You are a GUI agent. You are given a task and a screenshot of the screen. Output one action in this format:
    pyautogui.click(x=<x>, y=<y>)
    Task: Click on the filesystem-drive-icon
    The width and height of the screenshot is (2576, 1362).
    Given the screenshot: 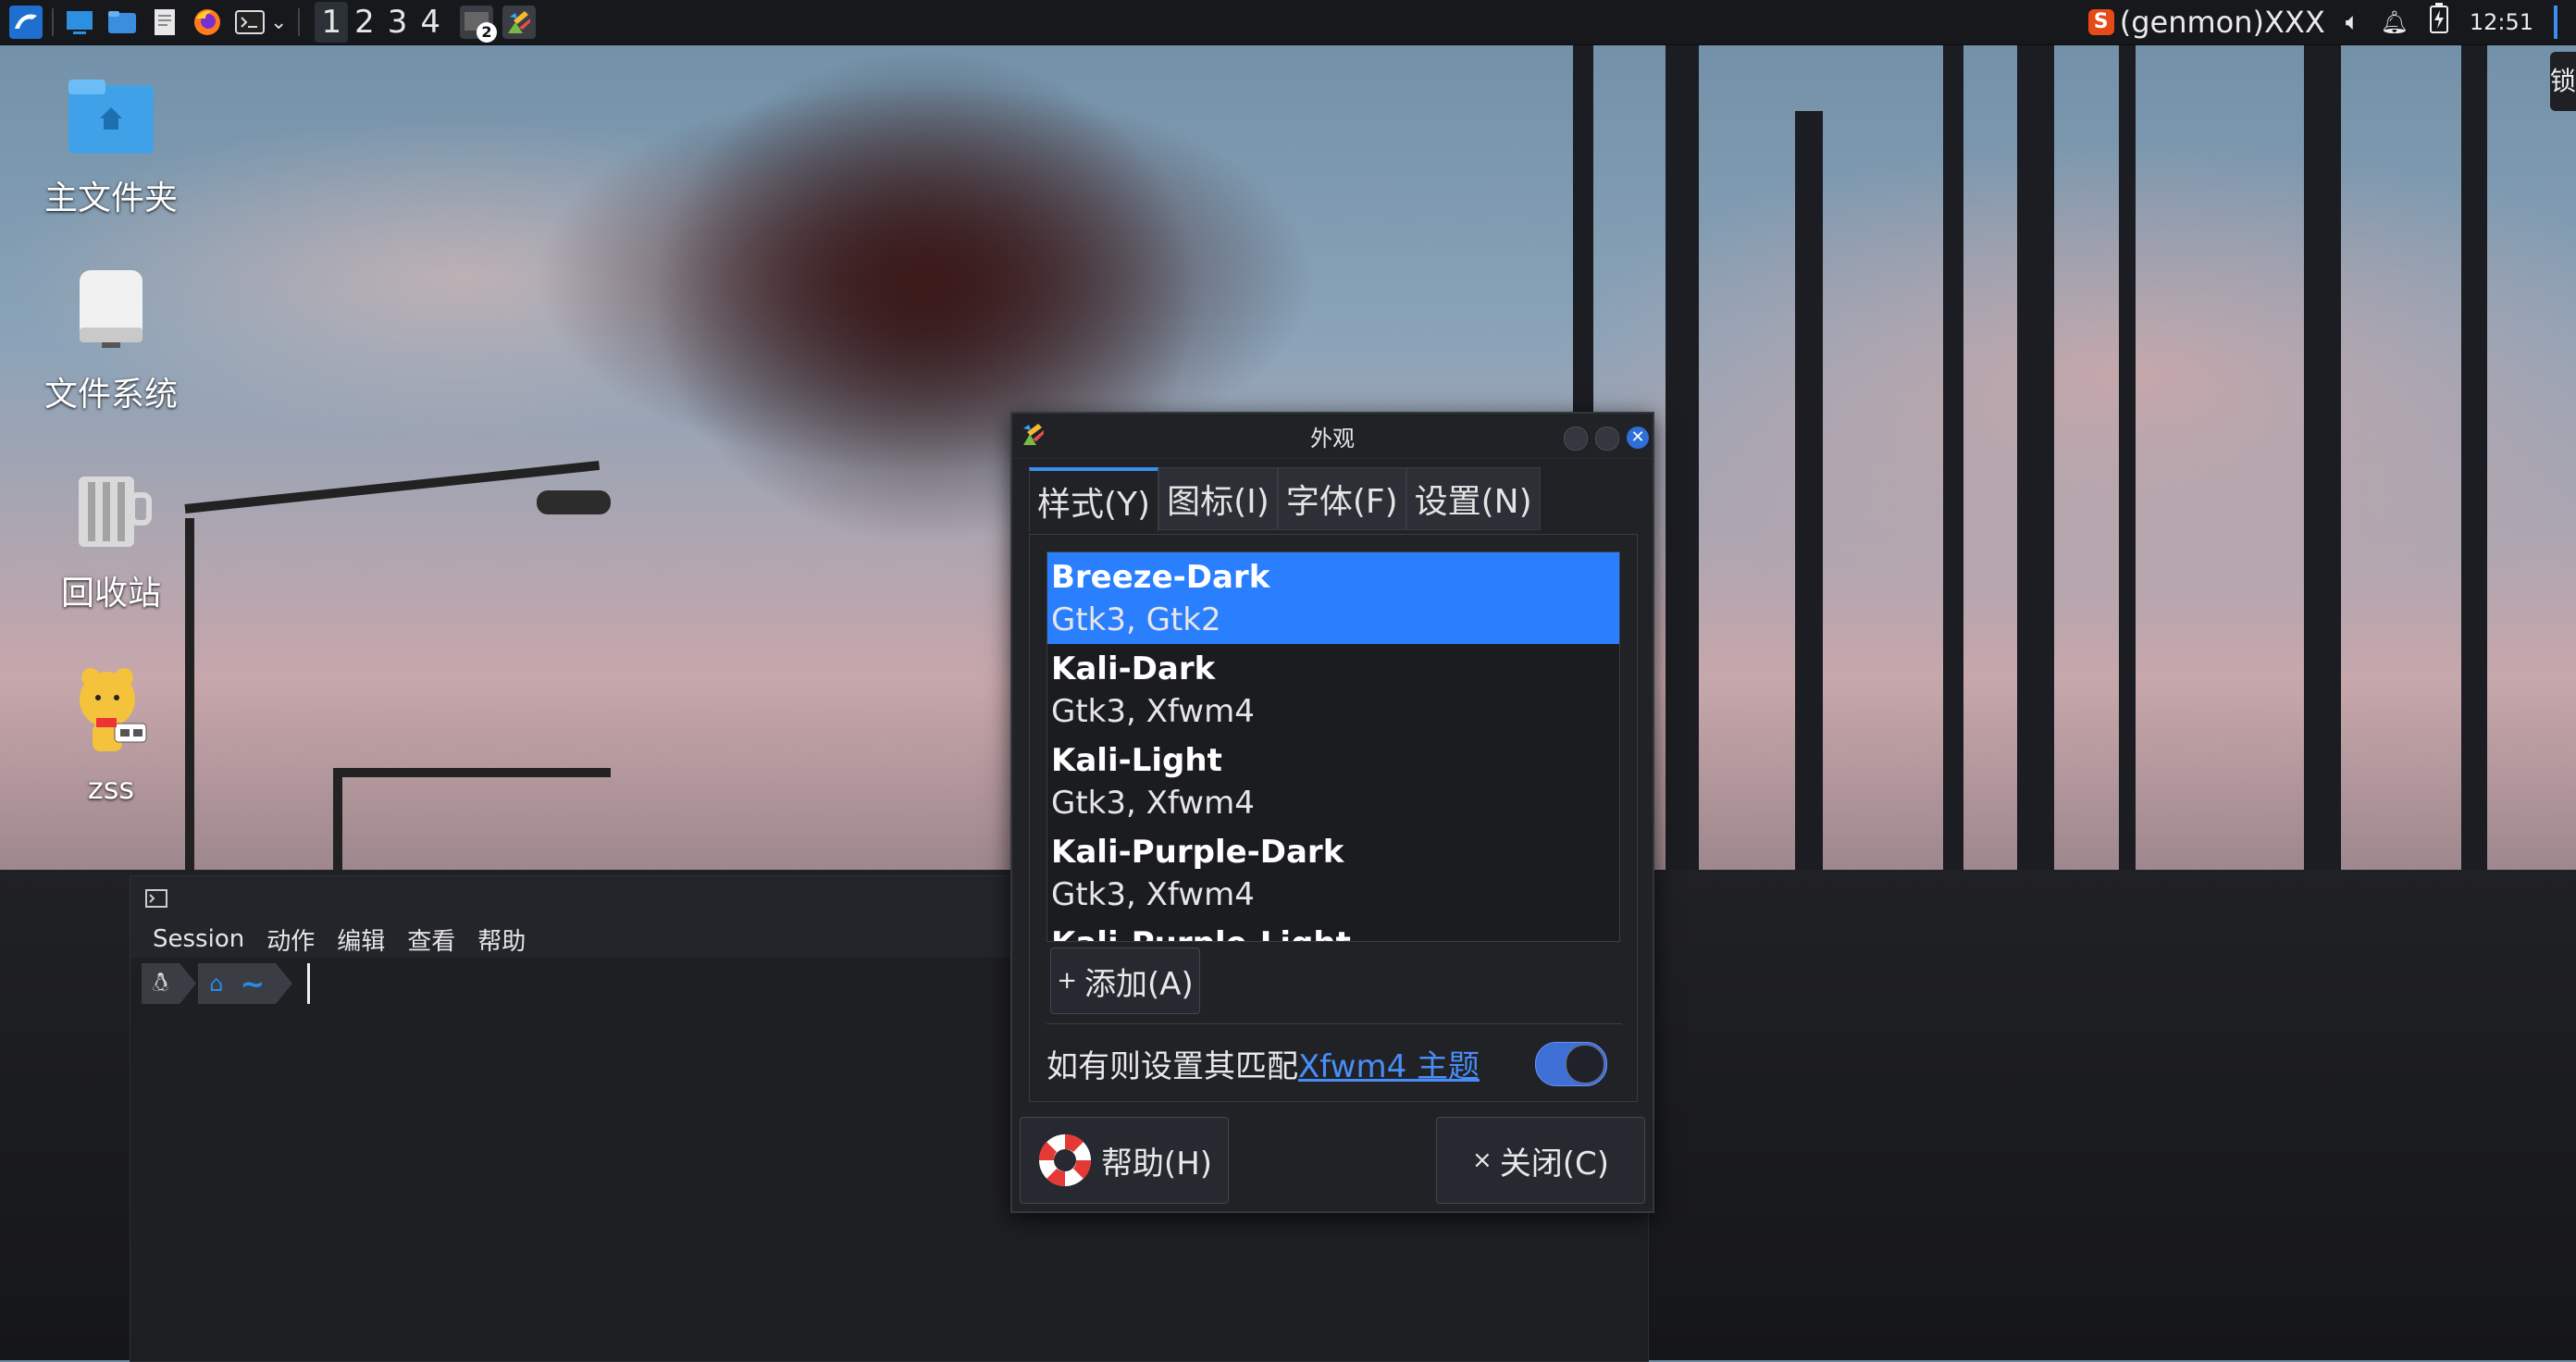 What is the action you would take?
    pyautogui.click(x=112, y=314)
    